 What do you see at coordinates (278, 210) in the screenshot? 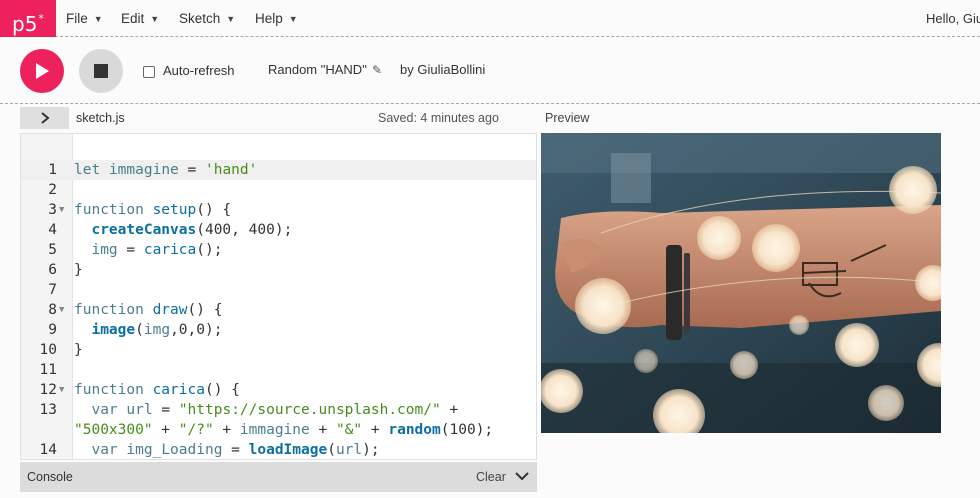
I see `code-line: 3 ▼ function setup() {` at bounding box center [278, 210].